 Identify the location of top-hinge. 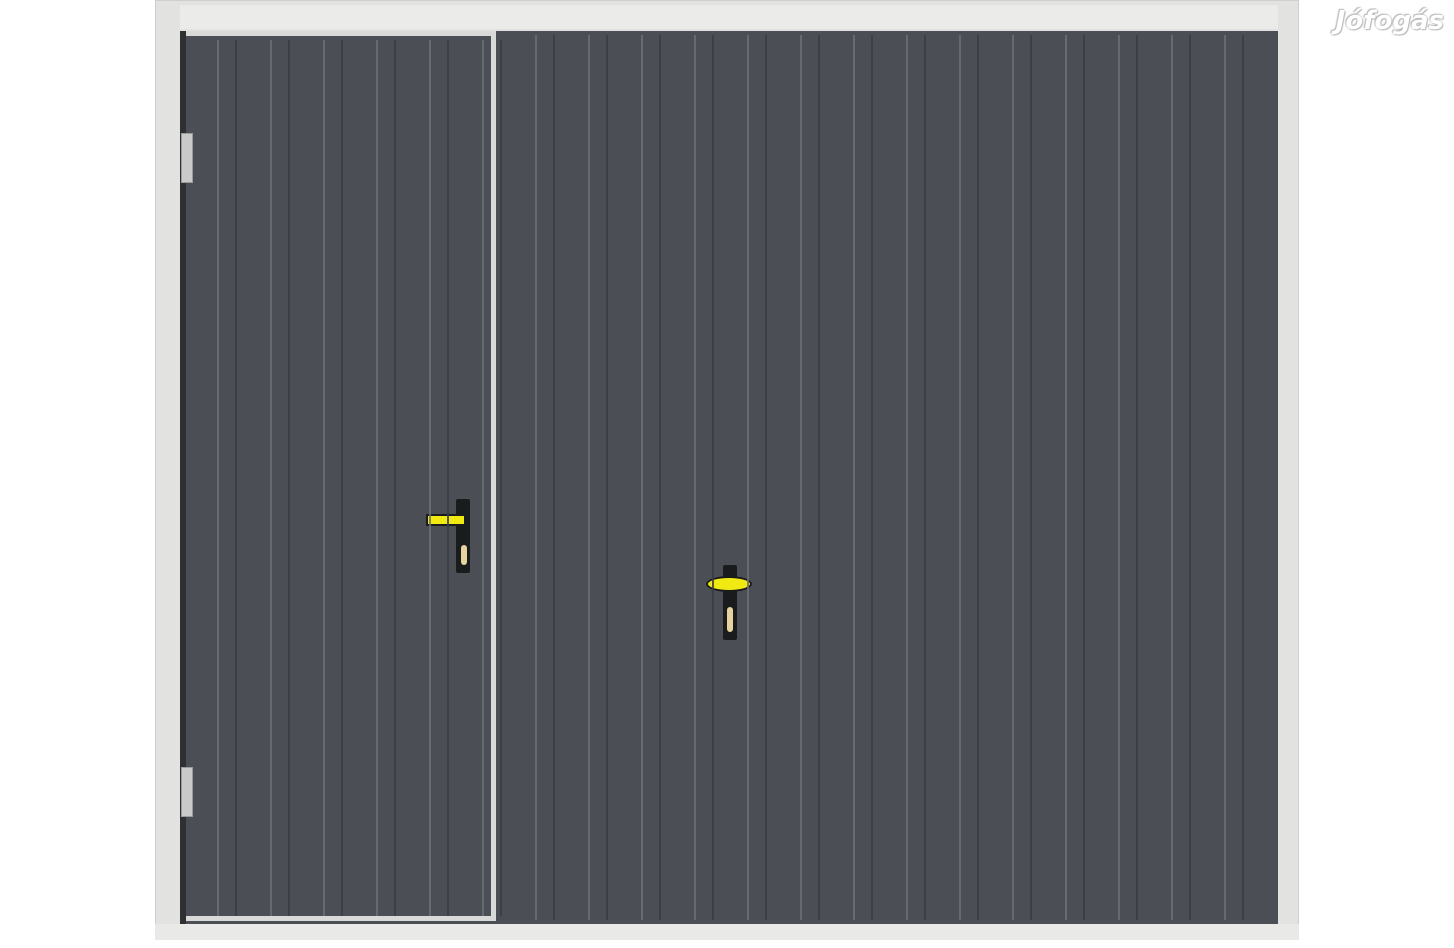
(187, 158).